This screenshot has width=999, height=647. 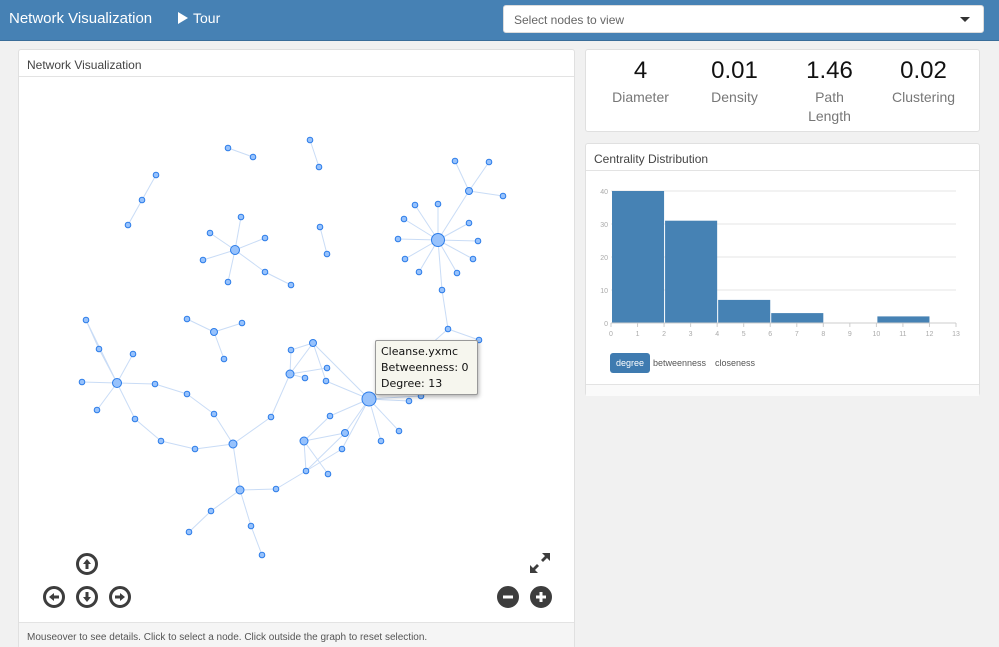 I want to click on pan-right-button, so click(x=120, y=597).